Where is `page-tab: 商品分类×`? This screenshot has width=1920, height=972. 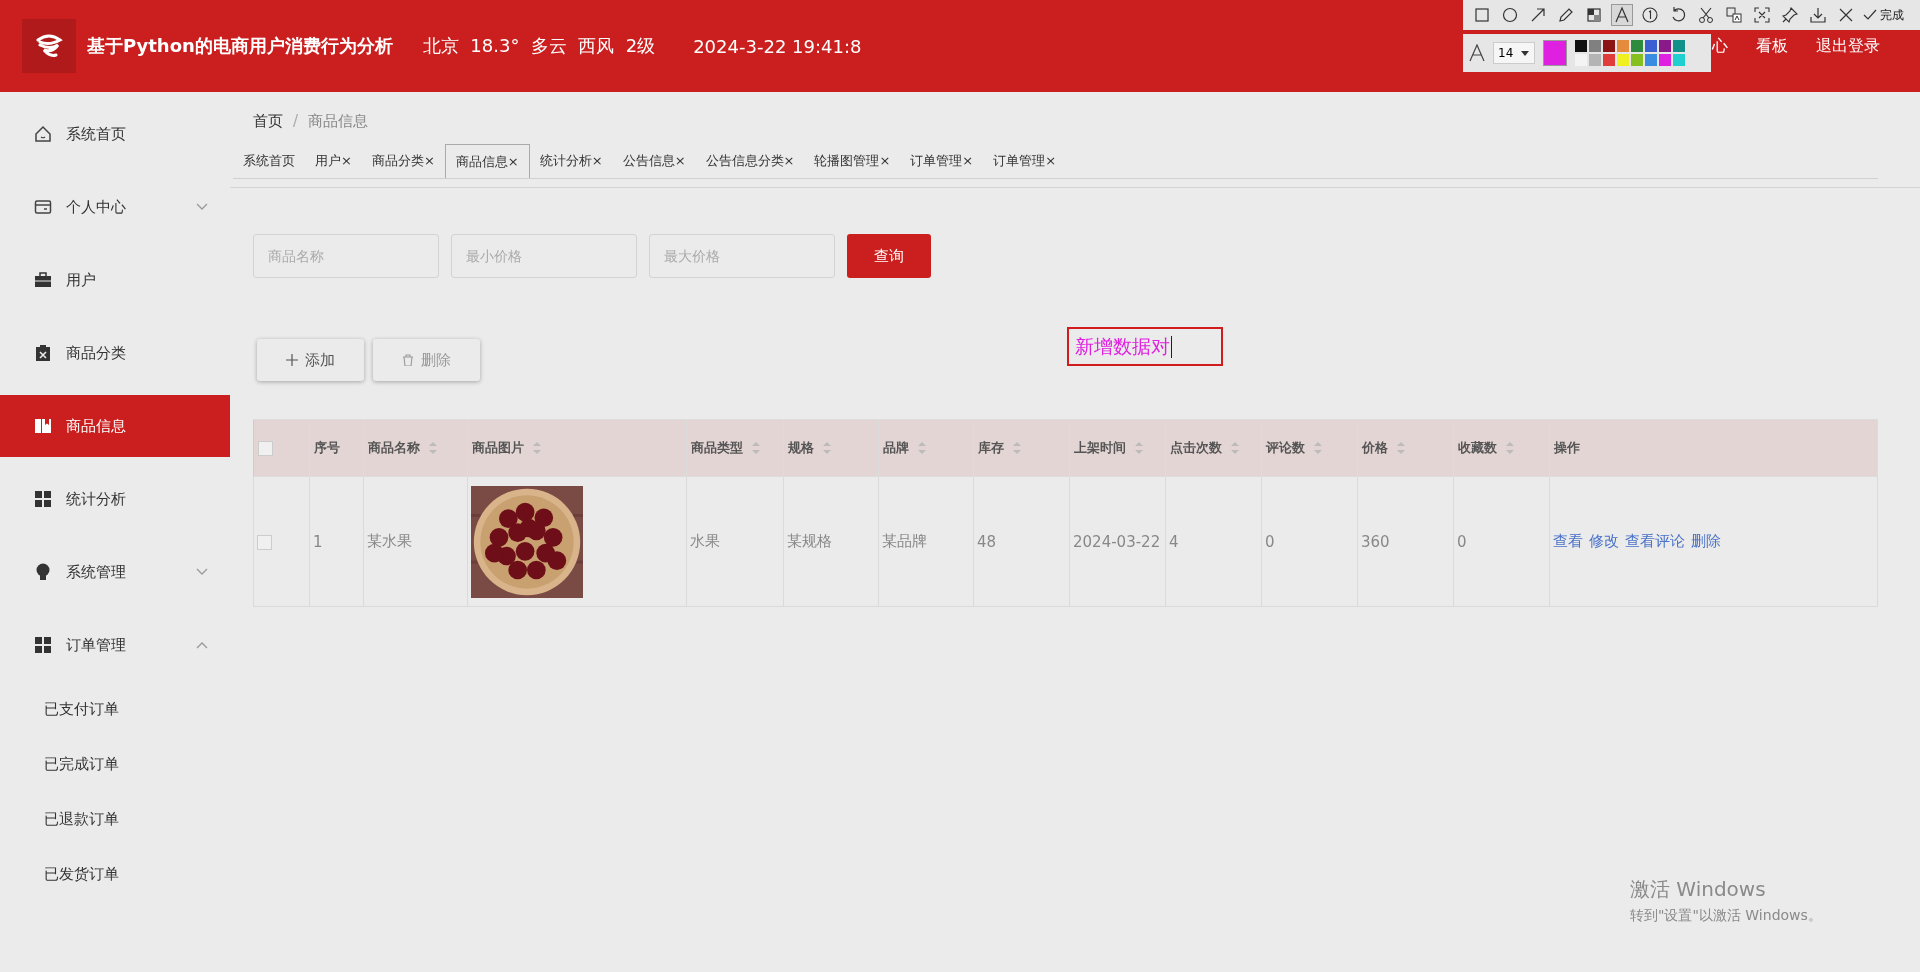 page-tab: 商品分类× is located at coordinates (403, 161).